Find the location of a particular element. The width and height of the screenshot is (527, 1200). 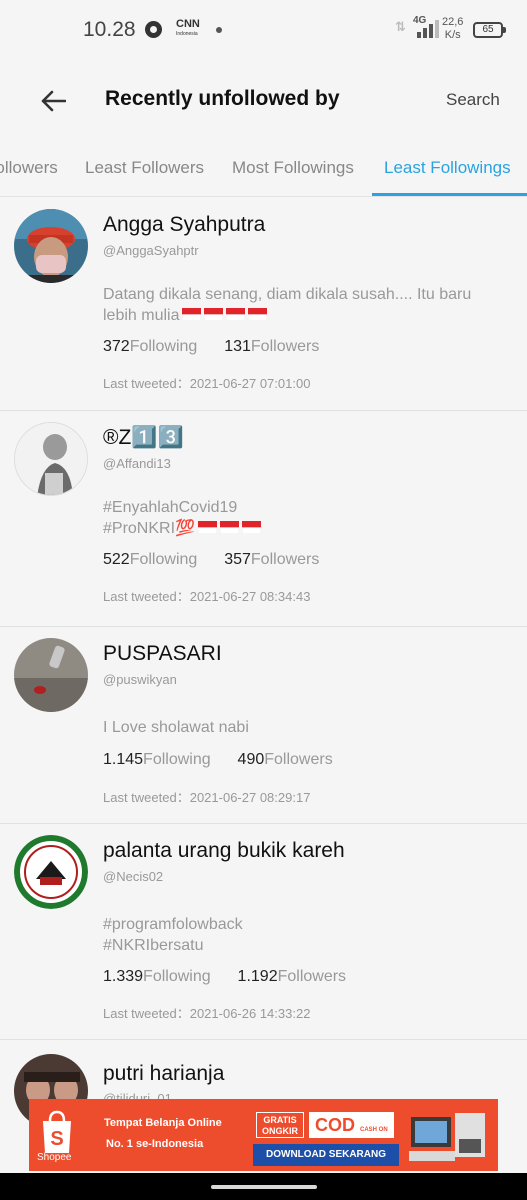

following-count: 1.145 is located at coordinates (123, 759).